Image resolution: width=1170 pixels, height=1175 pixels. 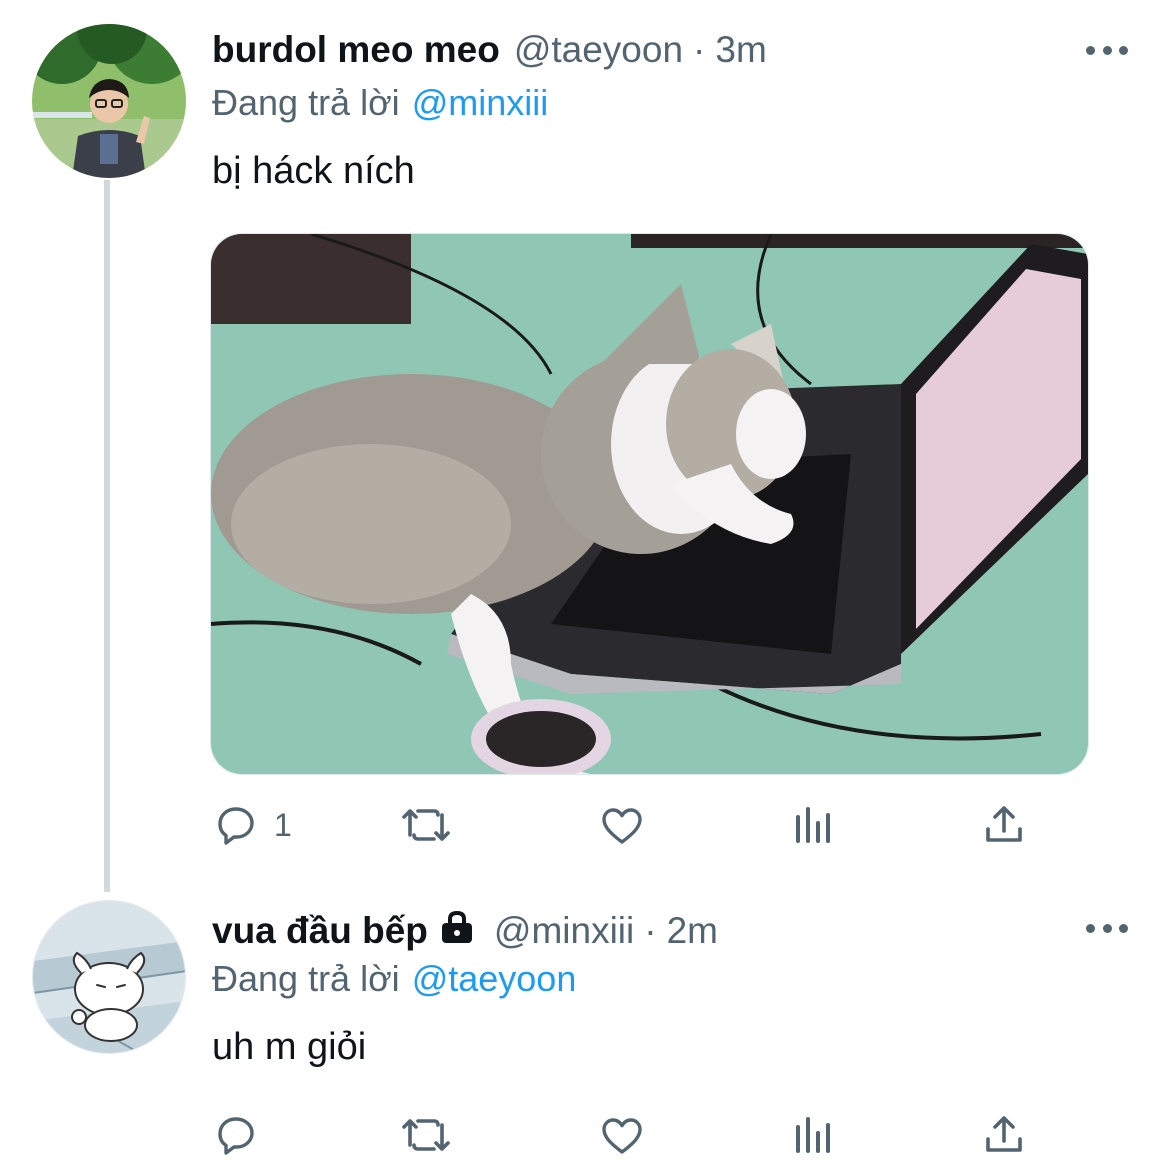 What do you see at coordinates (313, 171) in the screenshot?
I see `tweet-text: bị háck ních` at bounding box center [313, 171].